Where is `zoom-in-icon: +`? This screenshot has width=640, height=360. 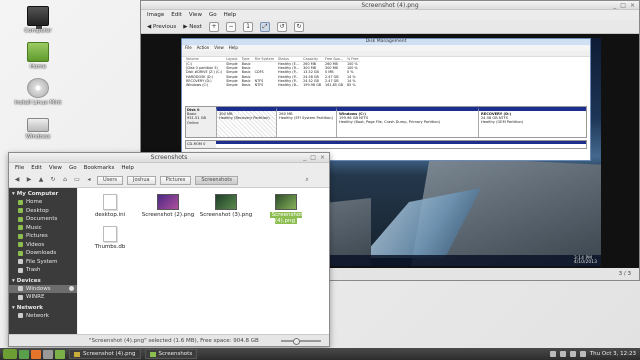
zoom-in-icon: + is located at coordinates (214, 26).